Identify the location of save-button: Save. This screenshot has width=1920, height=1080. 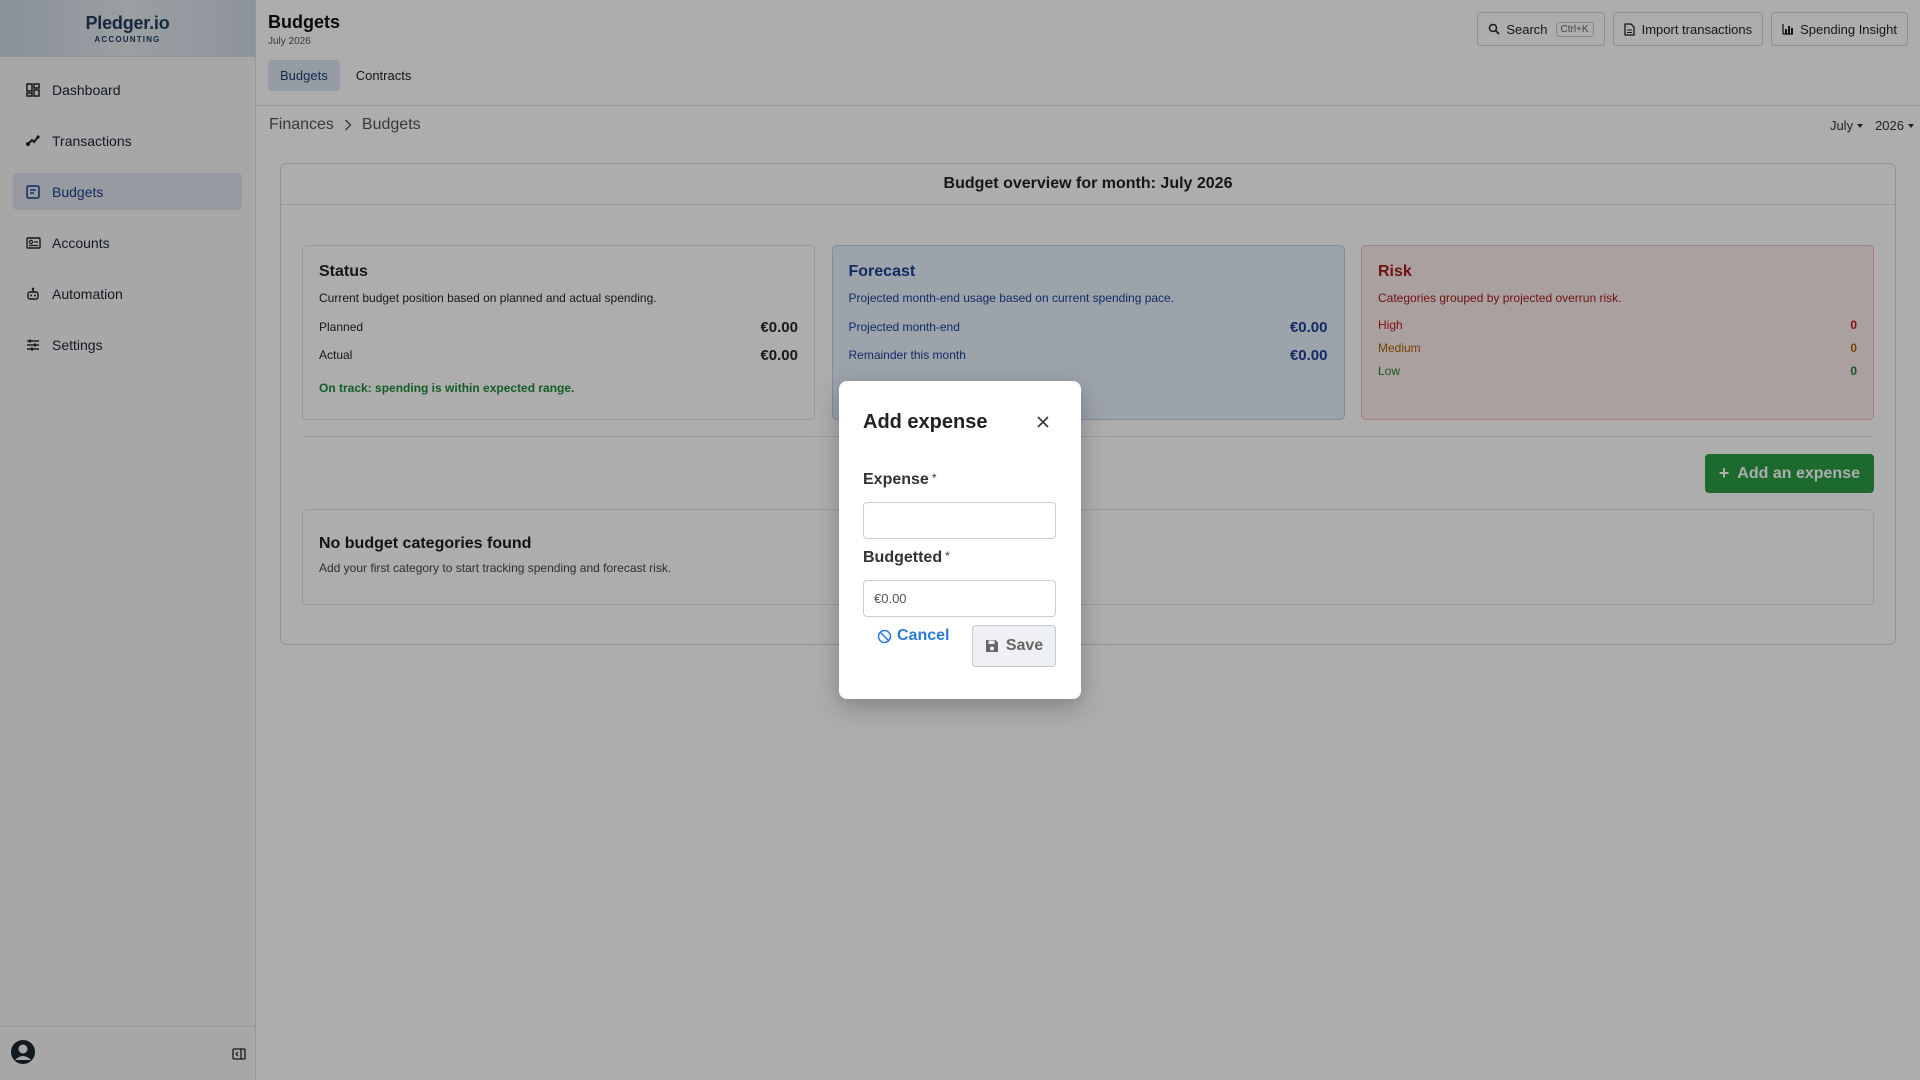
(1014, 646).